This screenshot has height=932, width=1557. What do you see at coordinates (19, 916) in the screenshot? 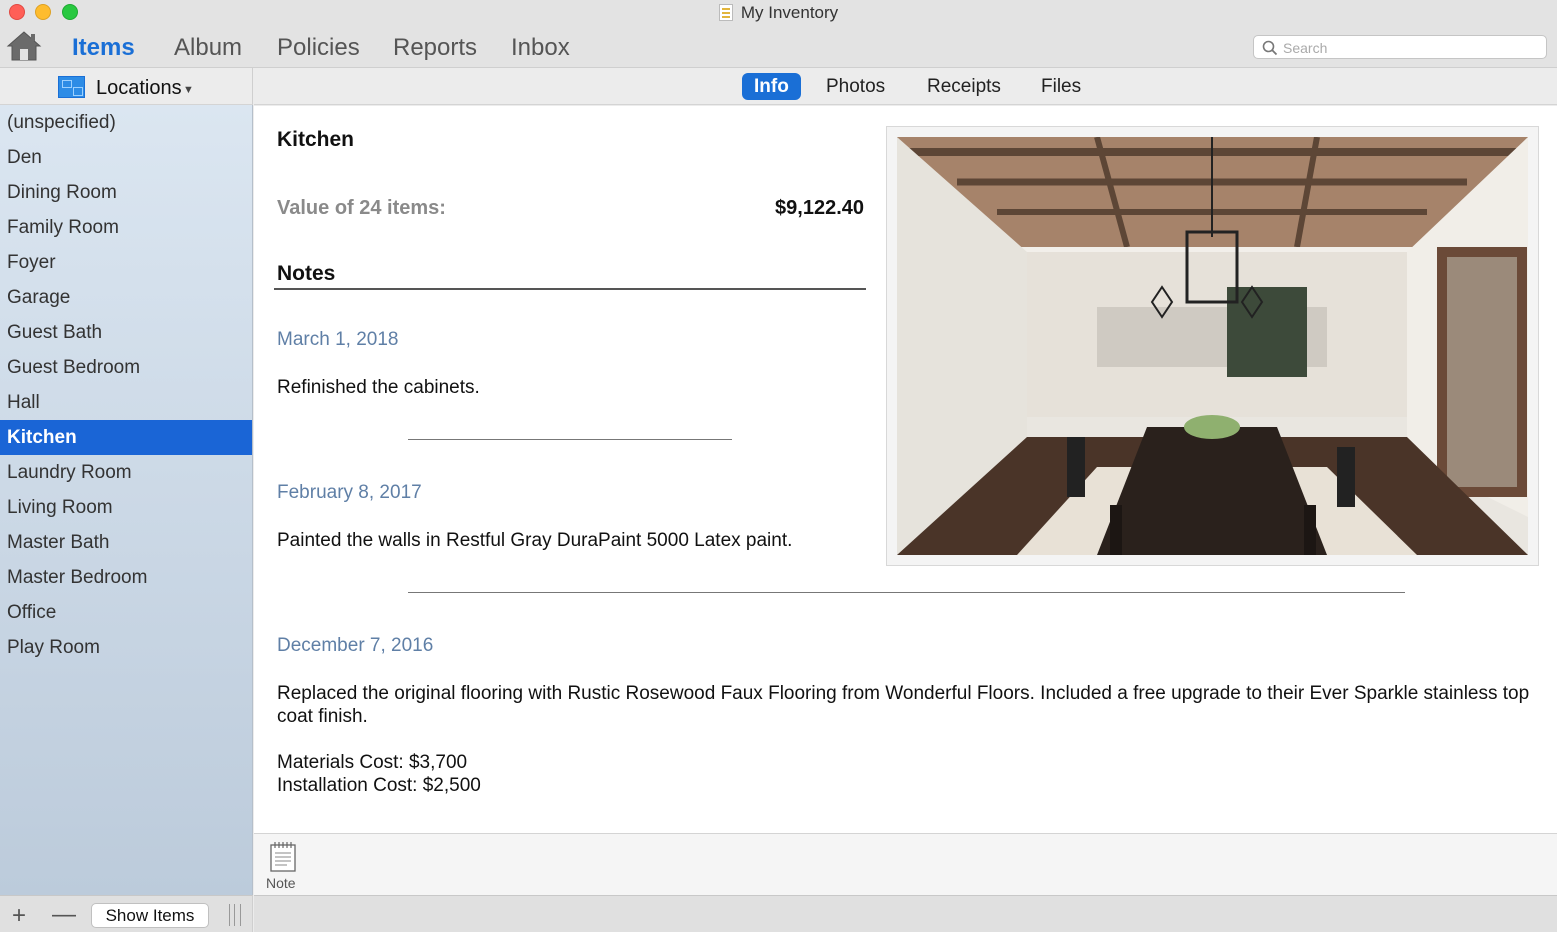
I see `add-location-button: +` at bounding box center [19, 916].